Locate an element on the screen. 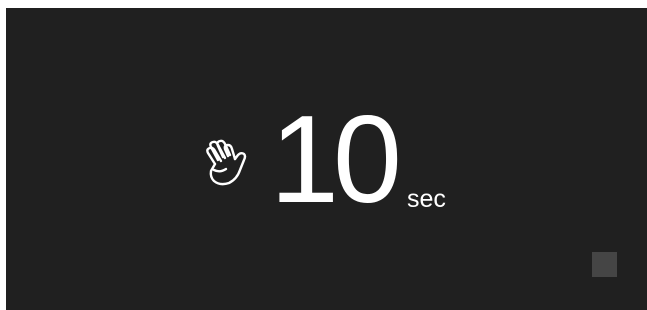 The height and width of the screenshot is (310, 647). hand-wave-icon is located at coordinates (226, 165).